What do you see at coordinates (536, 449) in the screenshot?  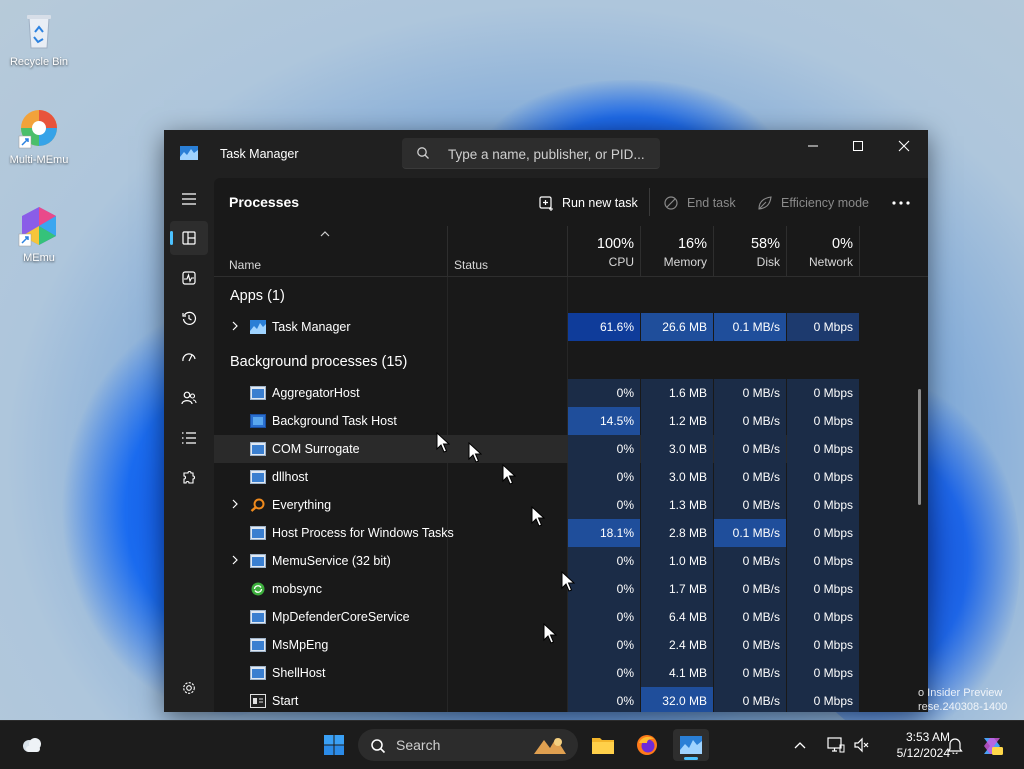 I see `table-row: COM Surrogate 0% 3.0 MB 0 MB/s 0 Mbps` at bounding box center [536, 449].